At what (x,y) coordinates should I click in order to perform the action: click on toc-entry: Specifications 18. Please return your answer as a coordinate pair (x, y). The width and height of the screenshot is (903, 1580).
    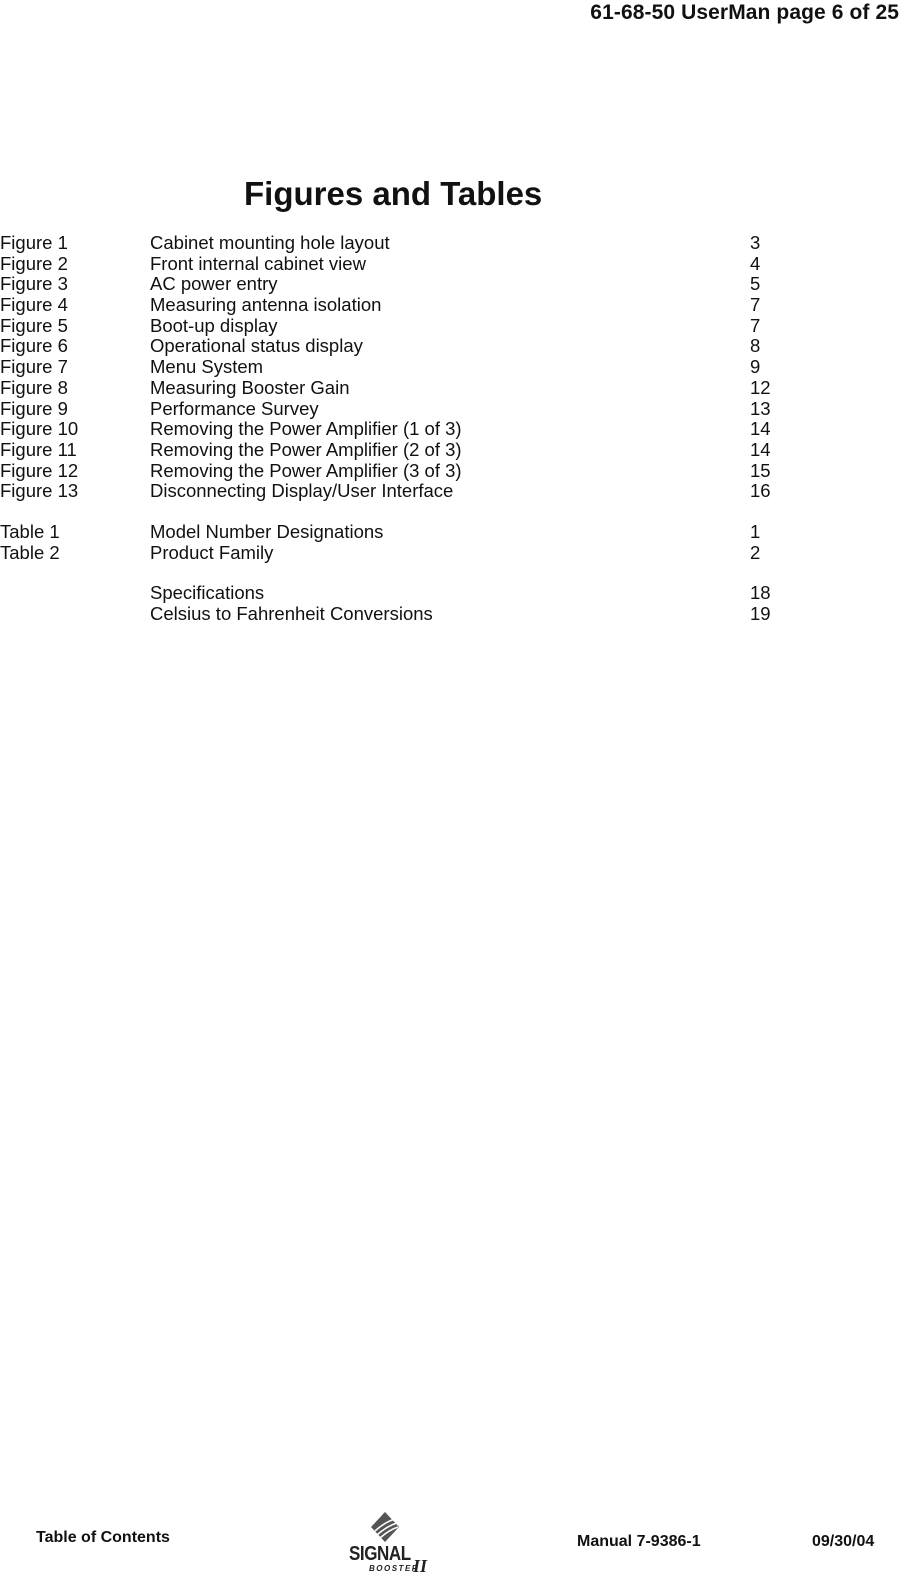
    Looking at the image, I should click on (451, 593).